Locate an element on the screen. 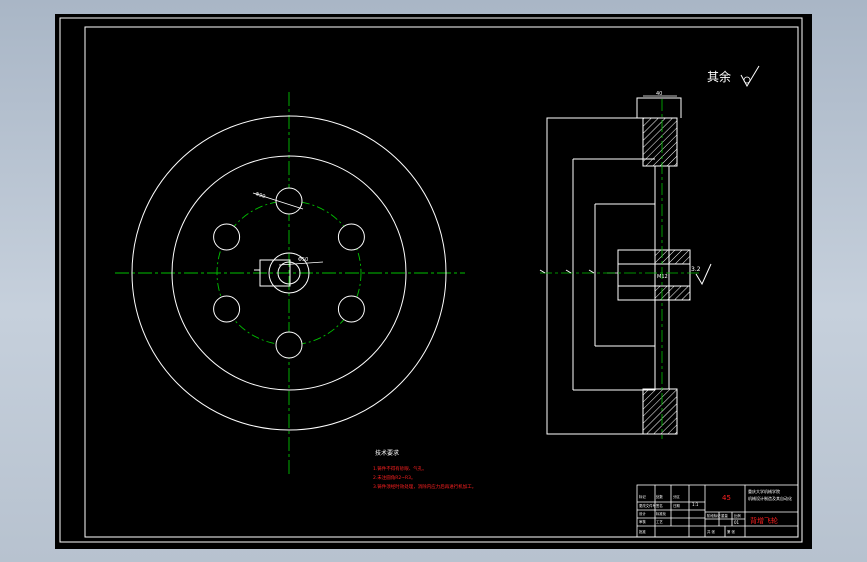 Image resolution: width=867 pixels, height=562 pixels. tech-req-title: 技术要求 is located at coordinates (387, 453).